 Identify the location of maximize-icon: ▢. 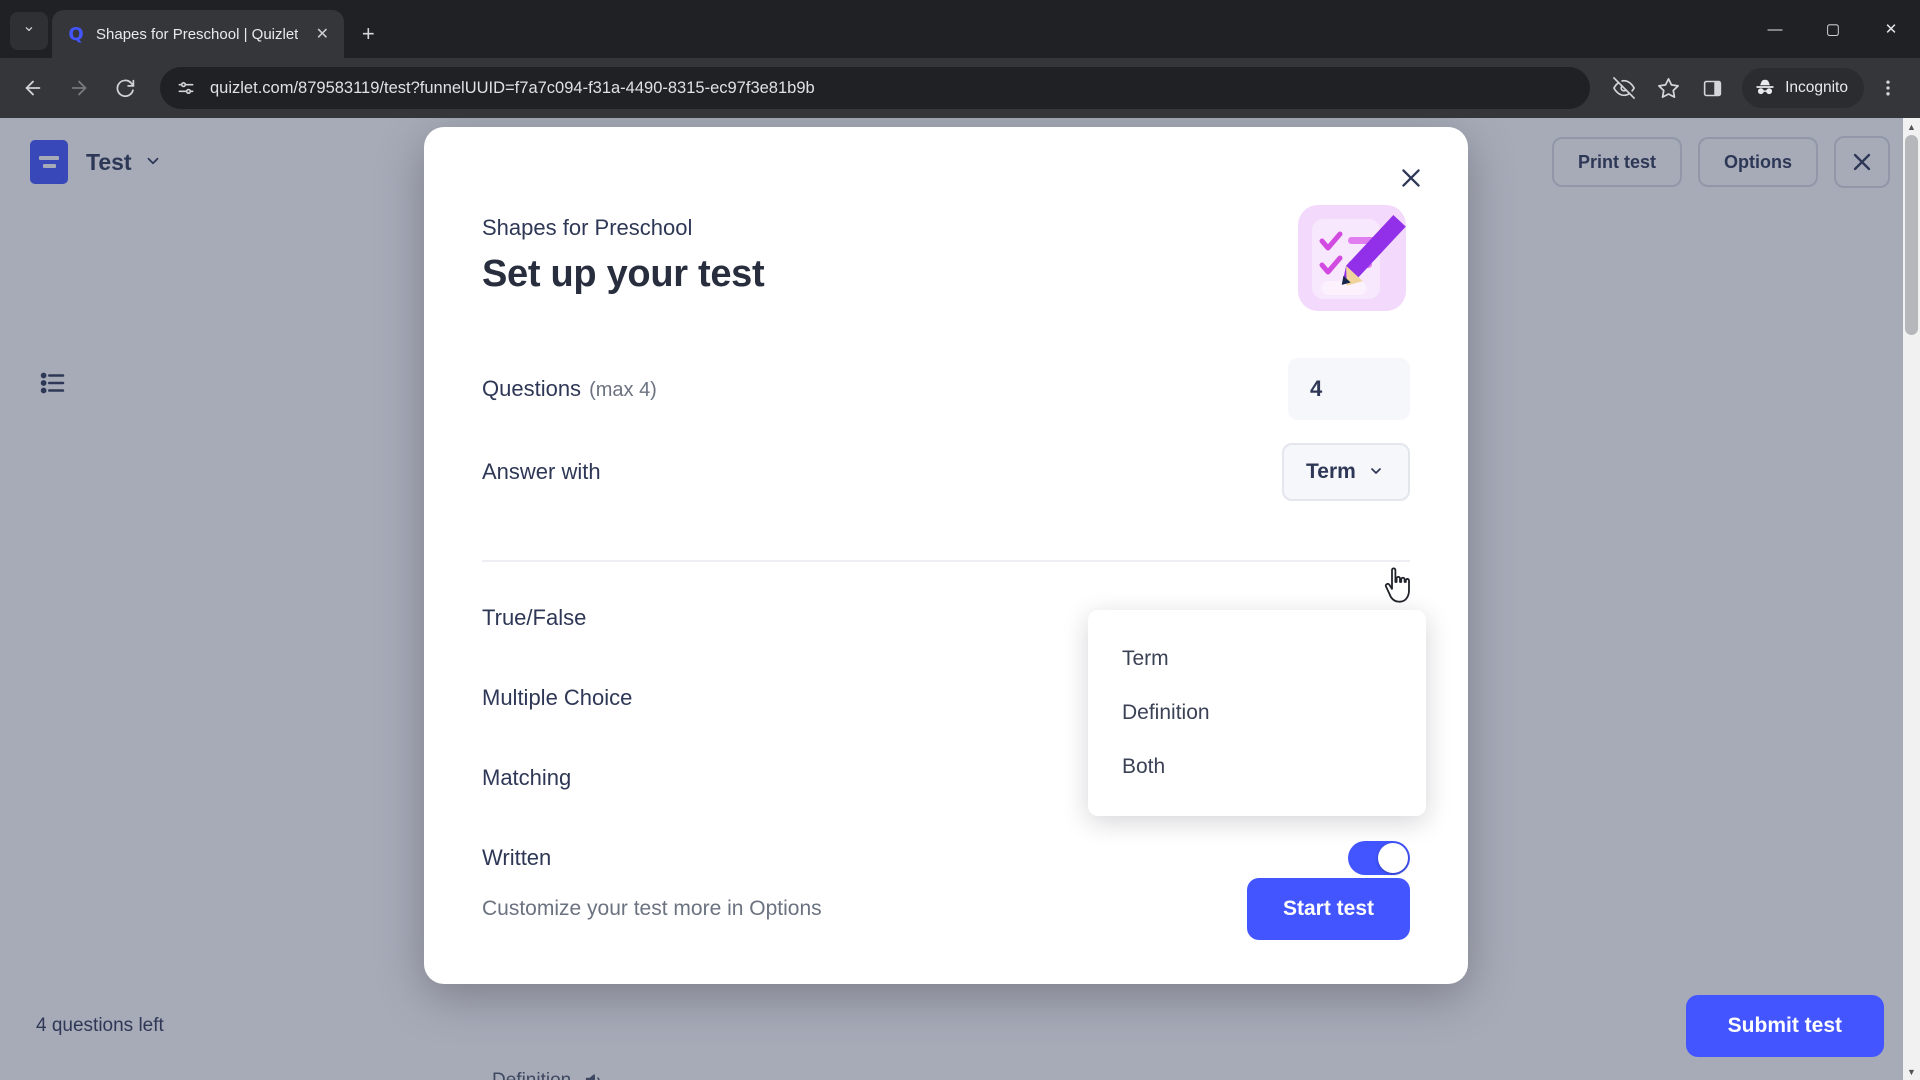
(1833, 29).